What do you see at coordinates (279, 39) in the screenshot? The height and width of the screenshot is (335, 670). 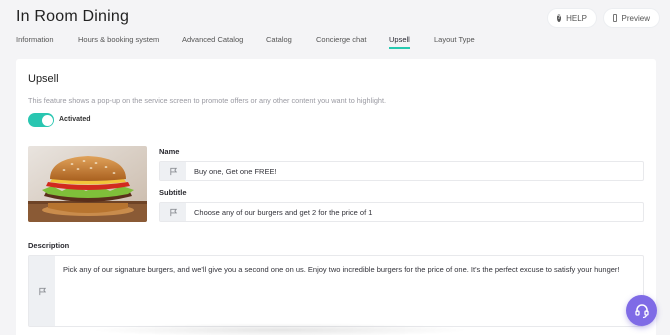 I see `tab-catalog: Catalog` at bounding box center [279, 39].